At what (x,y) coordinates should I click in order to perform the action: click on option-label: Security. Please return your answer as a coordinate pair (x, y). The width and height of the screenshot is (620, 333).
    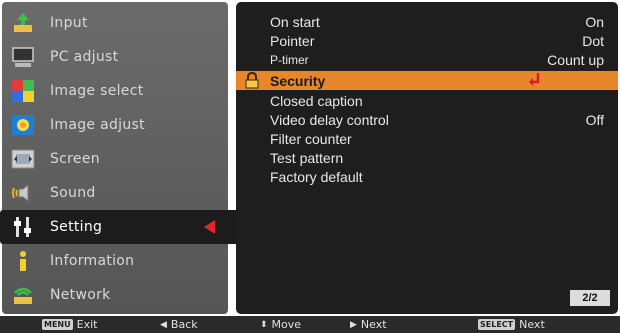
    Looking at the image, I should click on (298, 80).